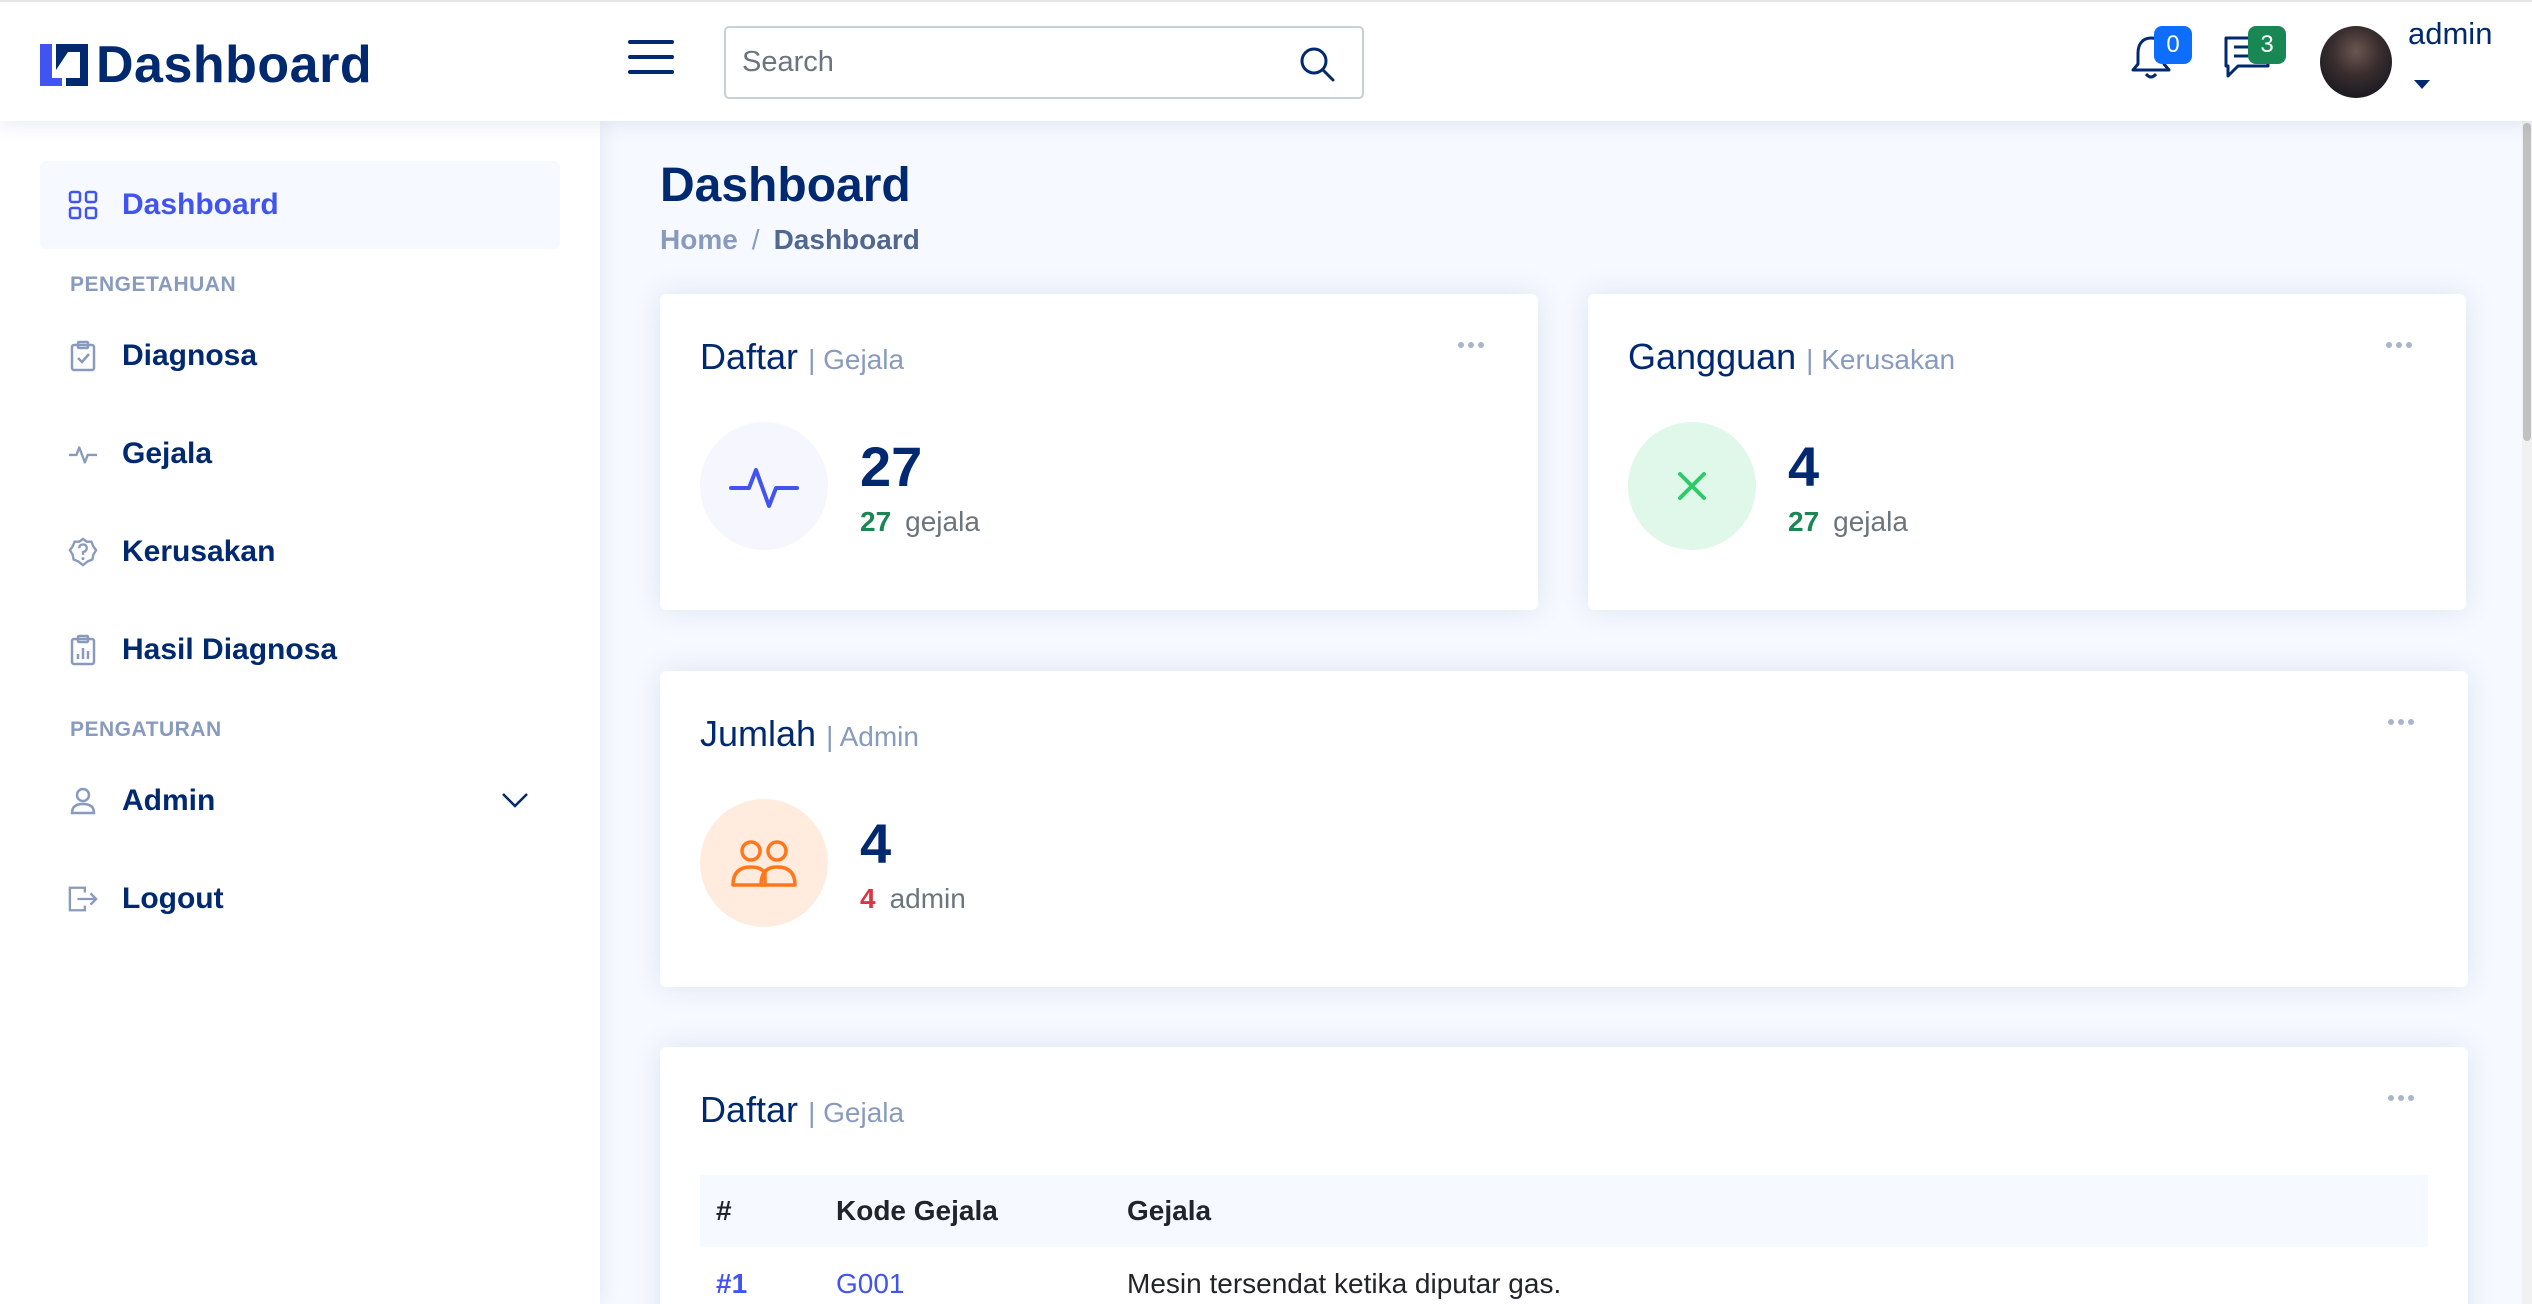  I want to click on avatar, so click(2356, 62).